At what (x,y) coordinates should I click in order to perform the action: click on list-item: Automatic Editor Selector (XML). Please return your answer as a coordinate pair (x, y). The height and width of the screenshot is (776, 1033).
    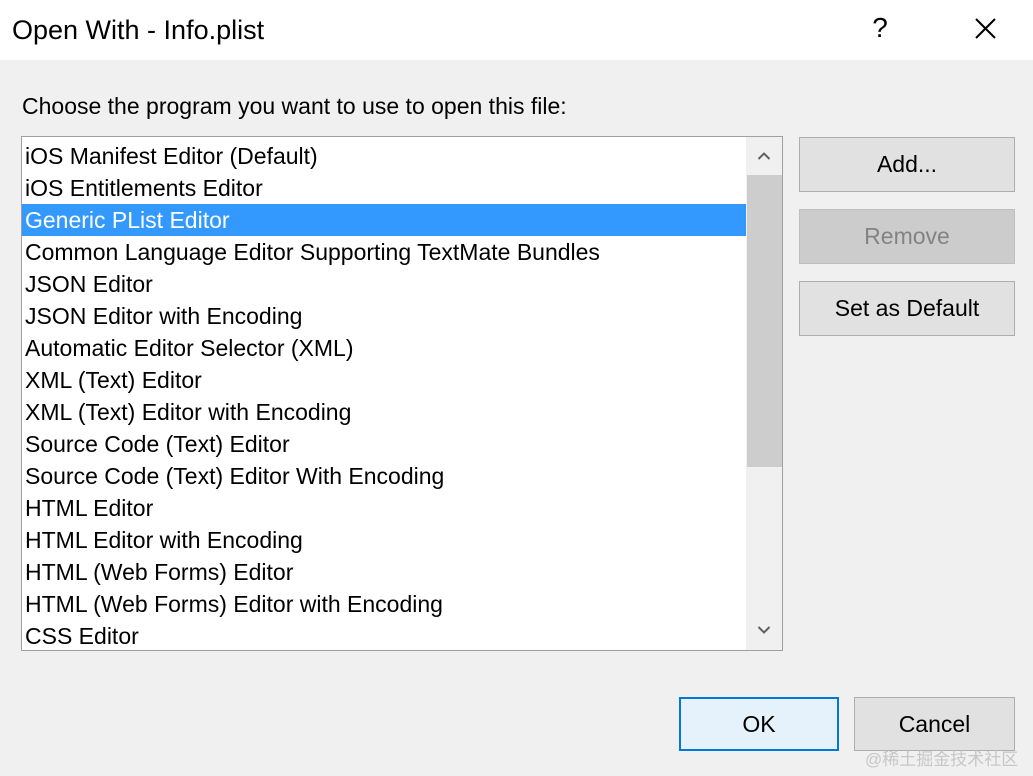
    Looking at the image, I should click on (384, 348).